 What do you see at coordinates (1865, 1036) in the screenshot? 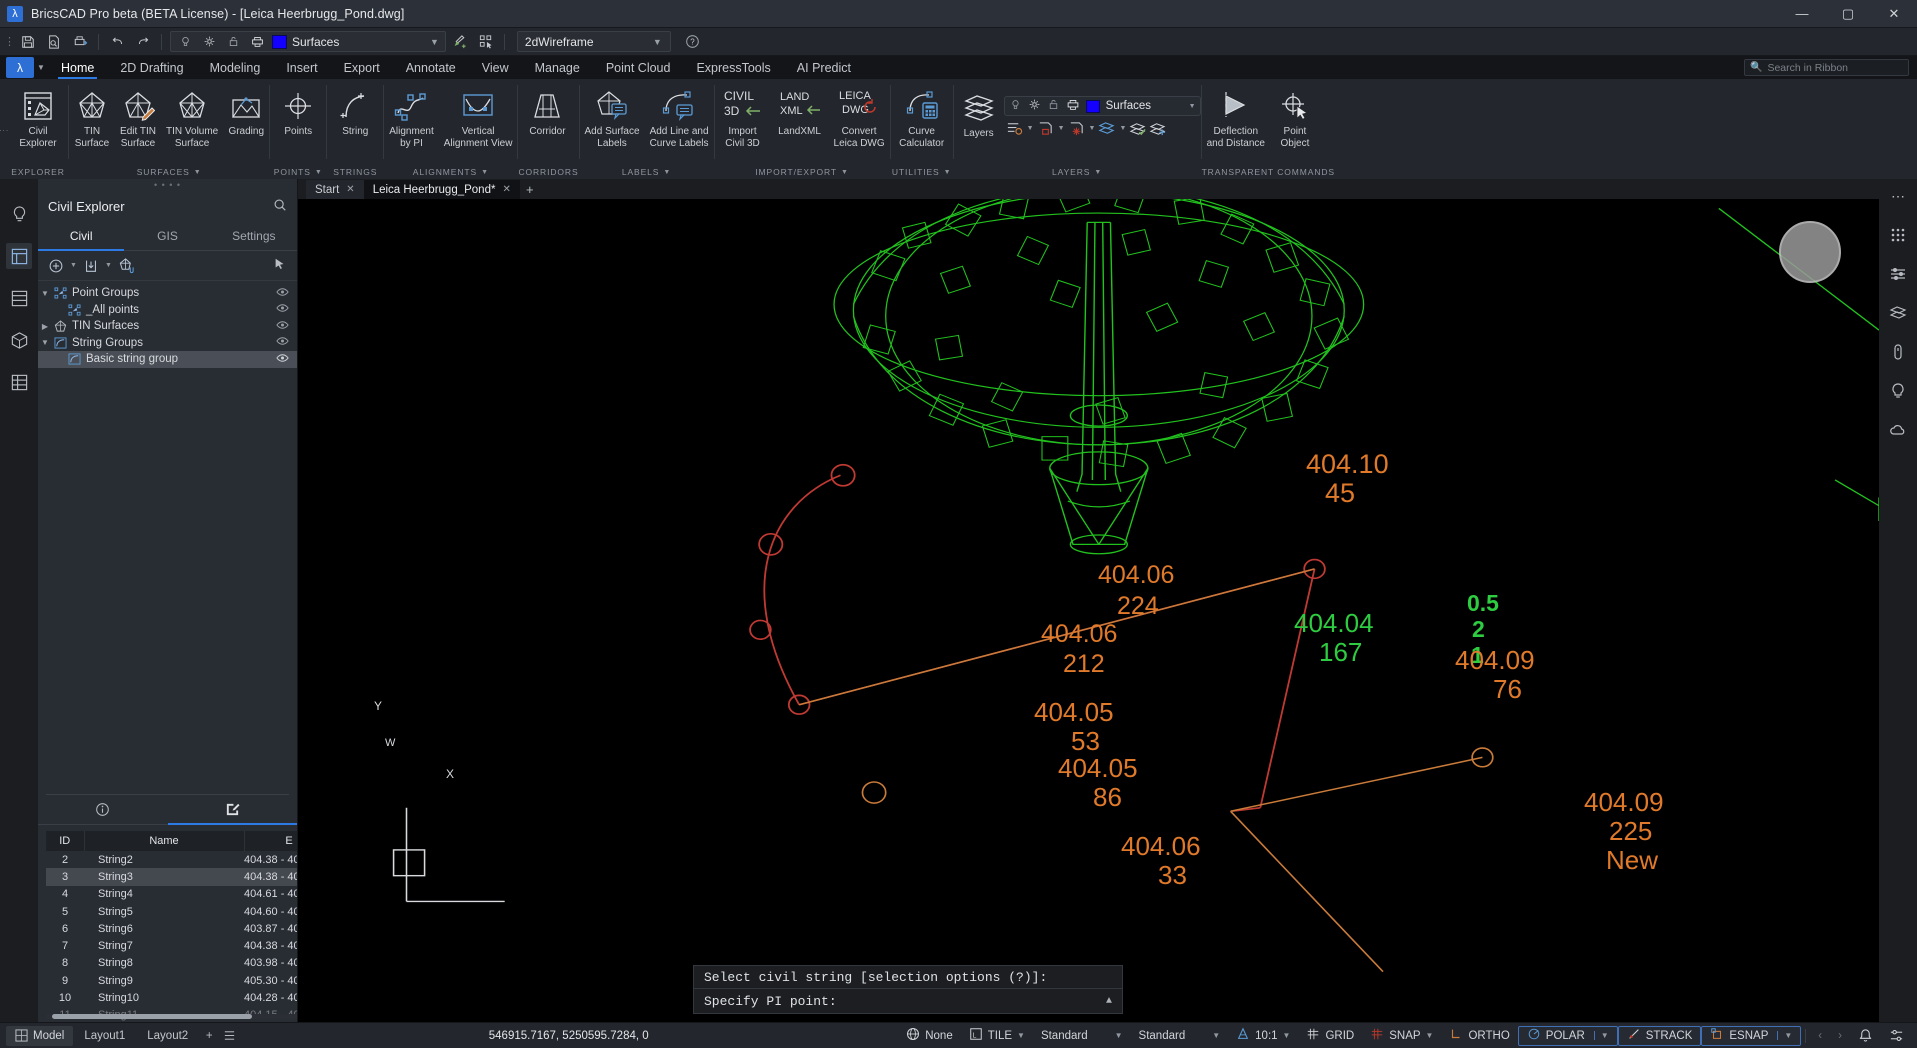
I see `bell-icon` at bounding box center [1865, 1036].